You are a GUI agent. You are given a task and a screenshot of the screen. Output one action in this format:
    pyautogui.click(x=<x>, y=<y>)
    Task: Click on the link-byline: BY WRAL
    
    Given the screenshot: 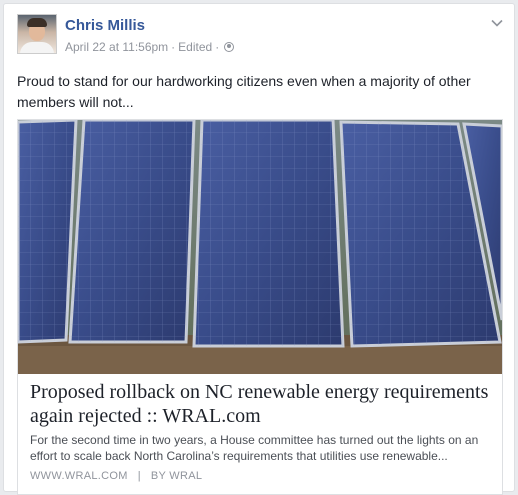 What is the action you would take?
    pyautogui.click(x=176, y=476)
    